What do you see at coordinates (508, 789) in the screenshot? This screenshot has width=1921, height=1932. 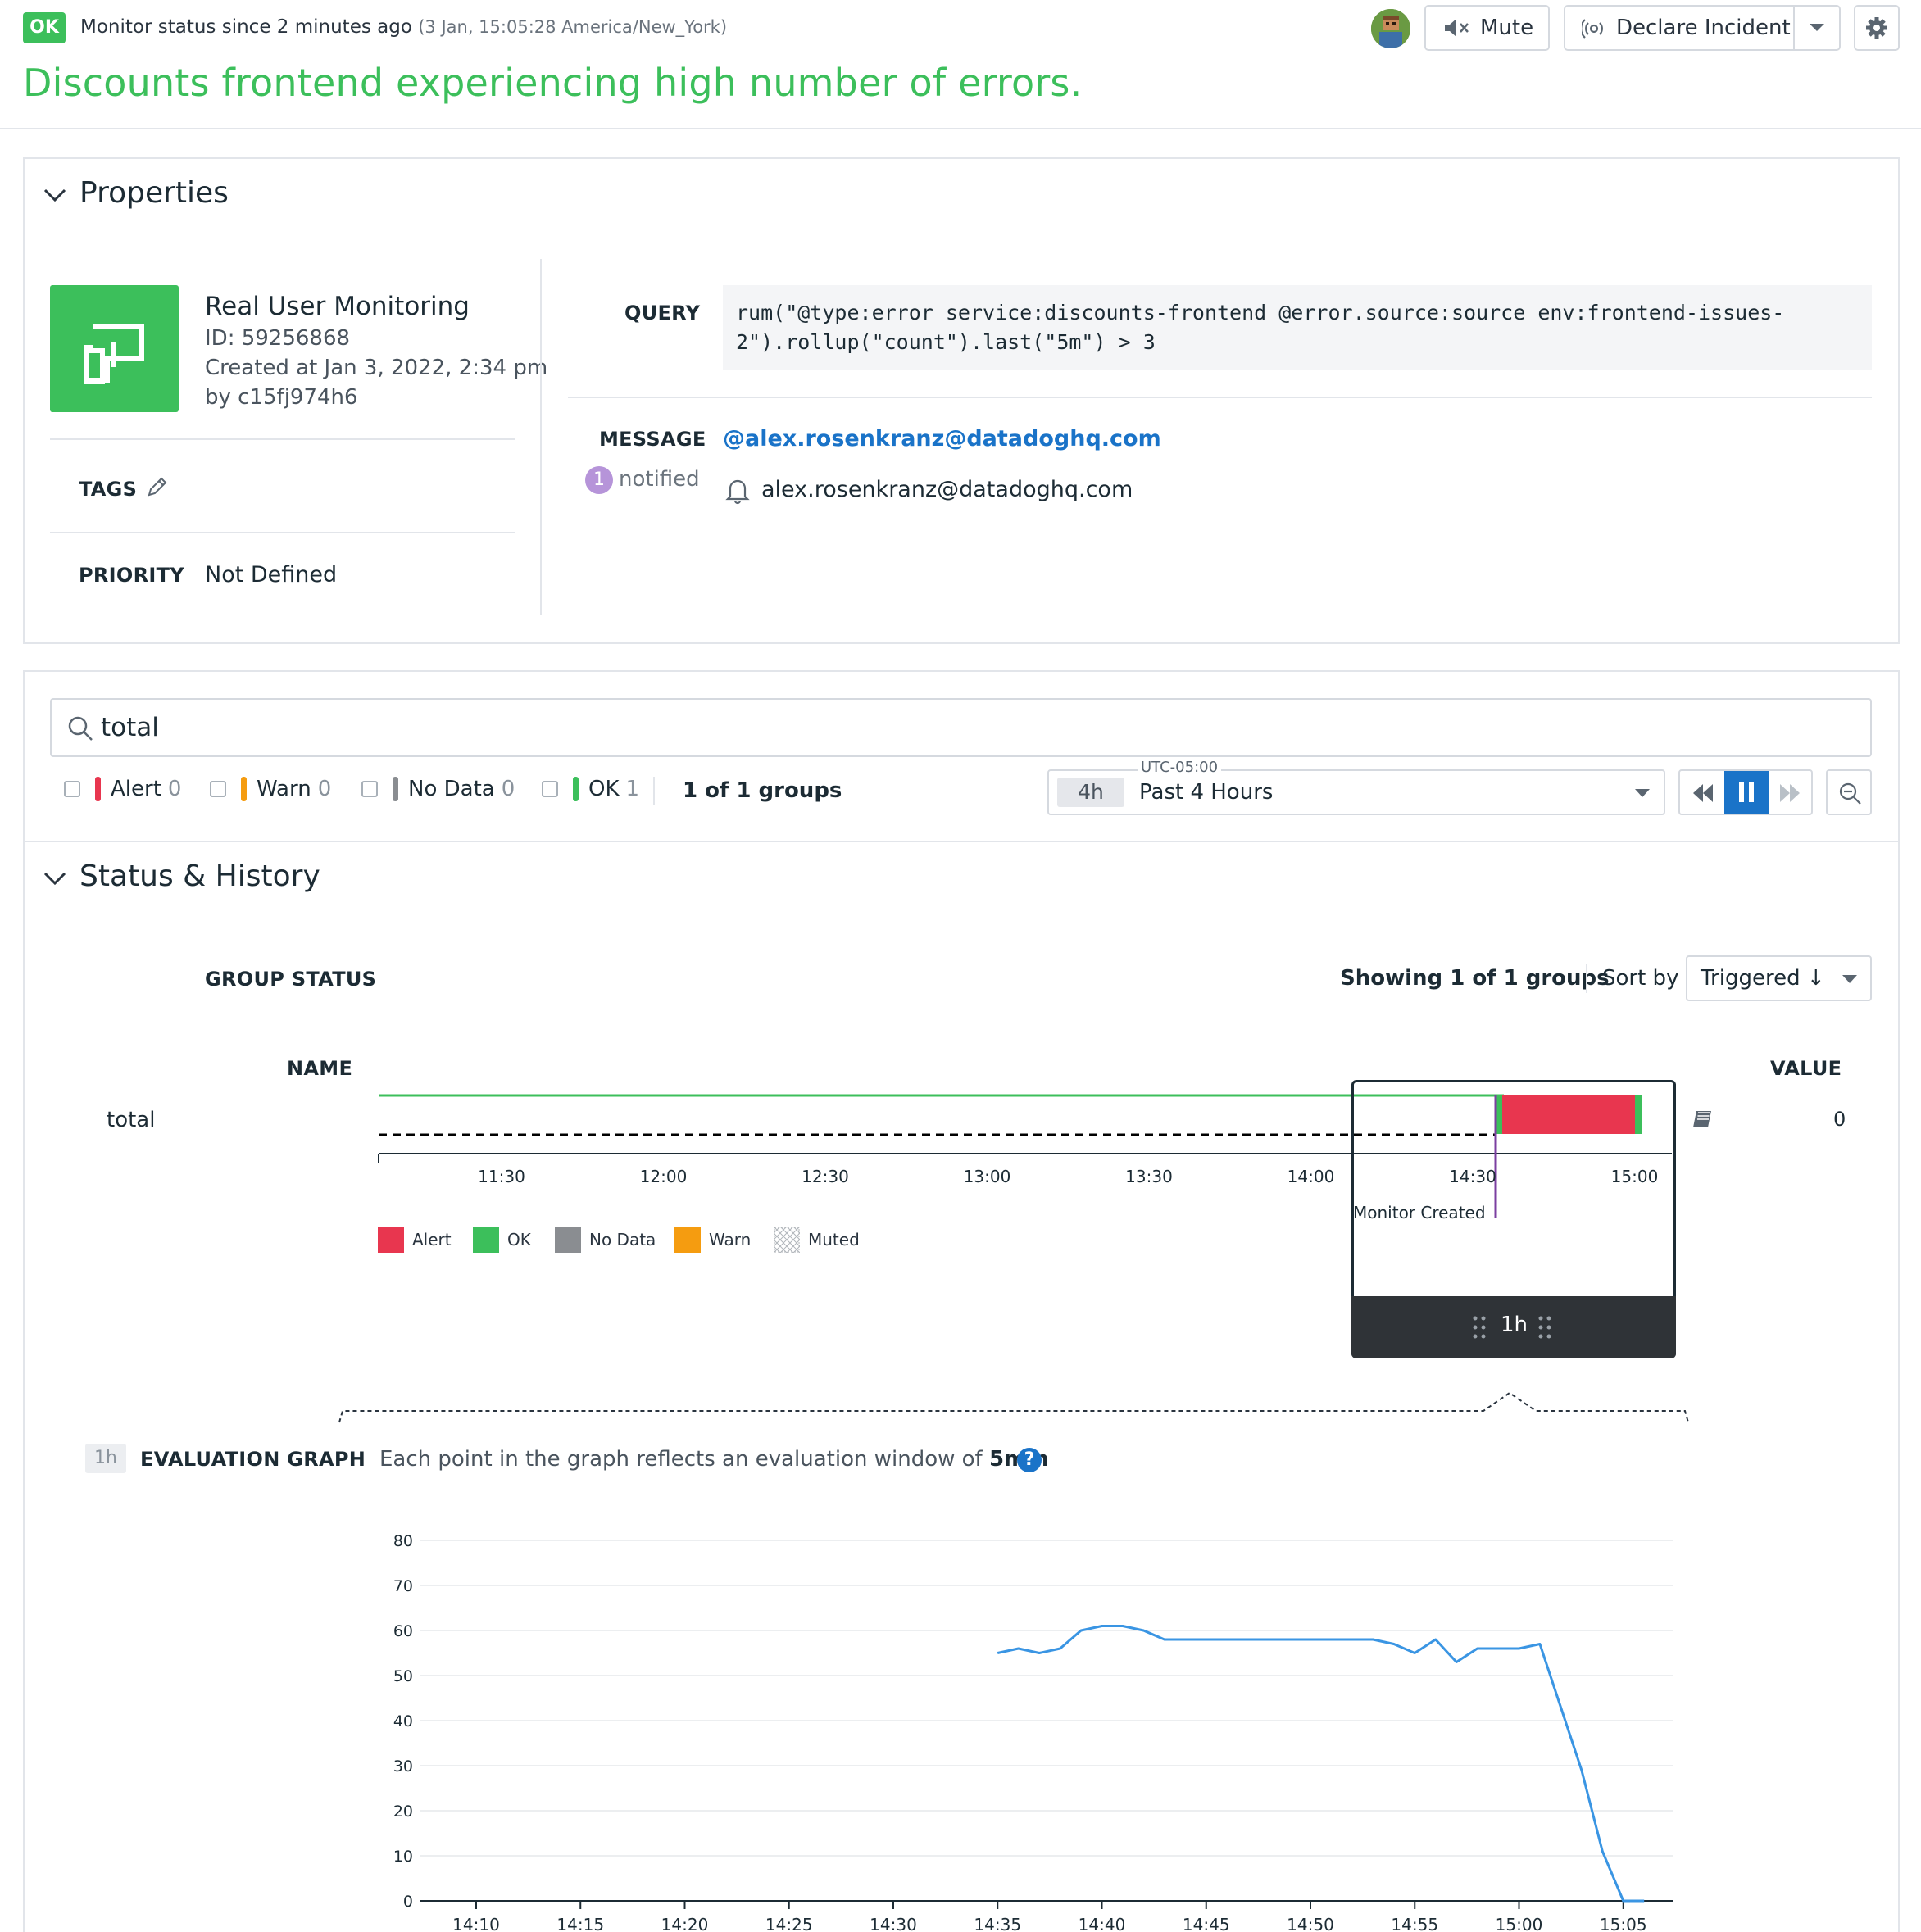 I see `filter-nodata-count: 0` at bounding box center [508, 789].